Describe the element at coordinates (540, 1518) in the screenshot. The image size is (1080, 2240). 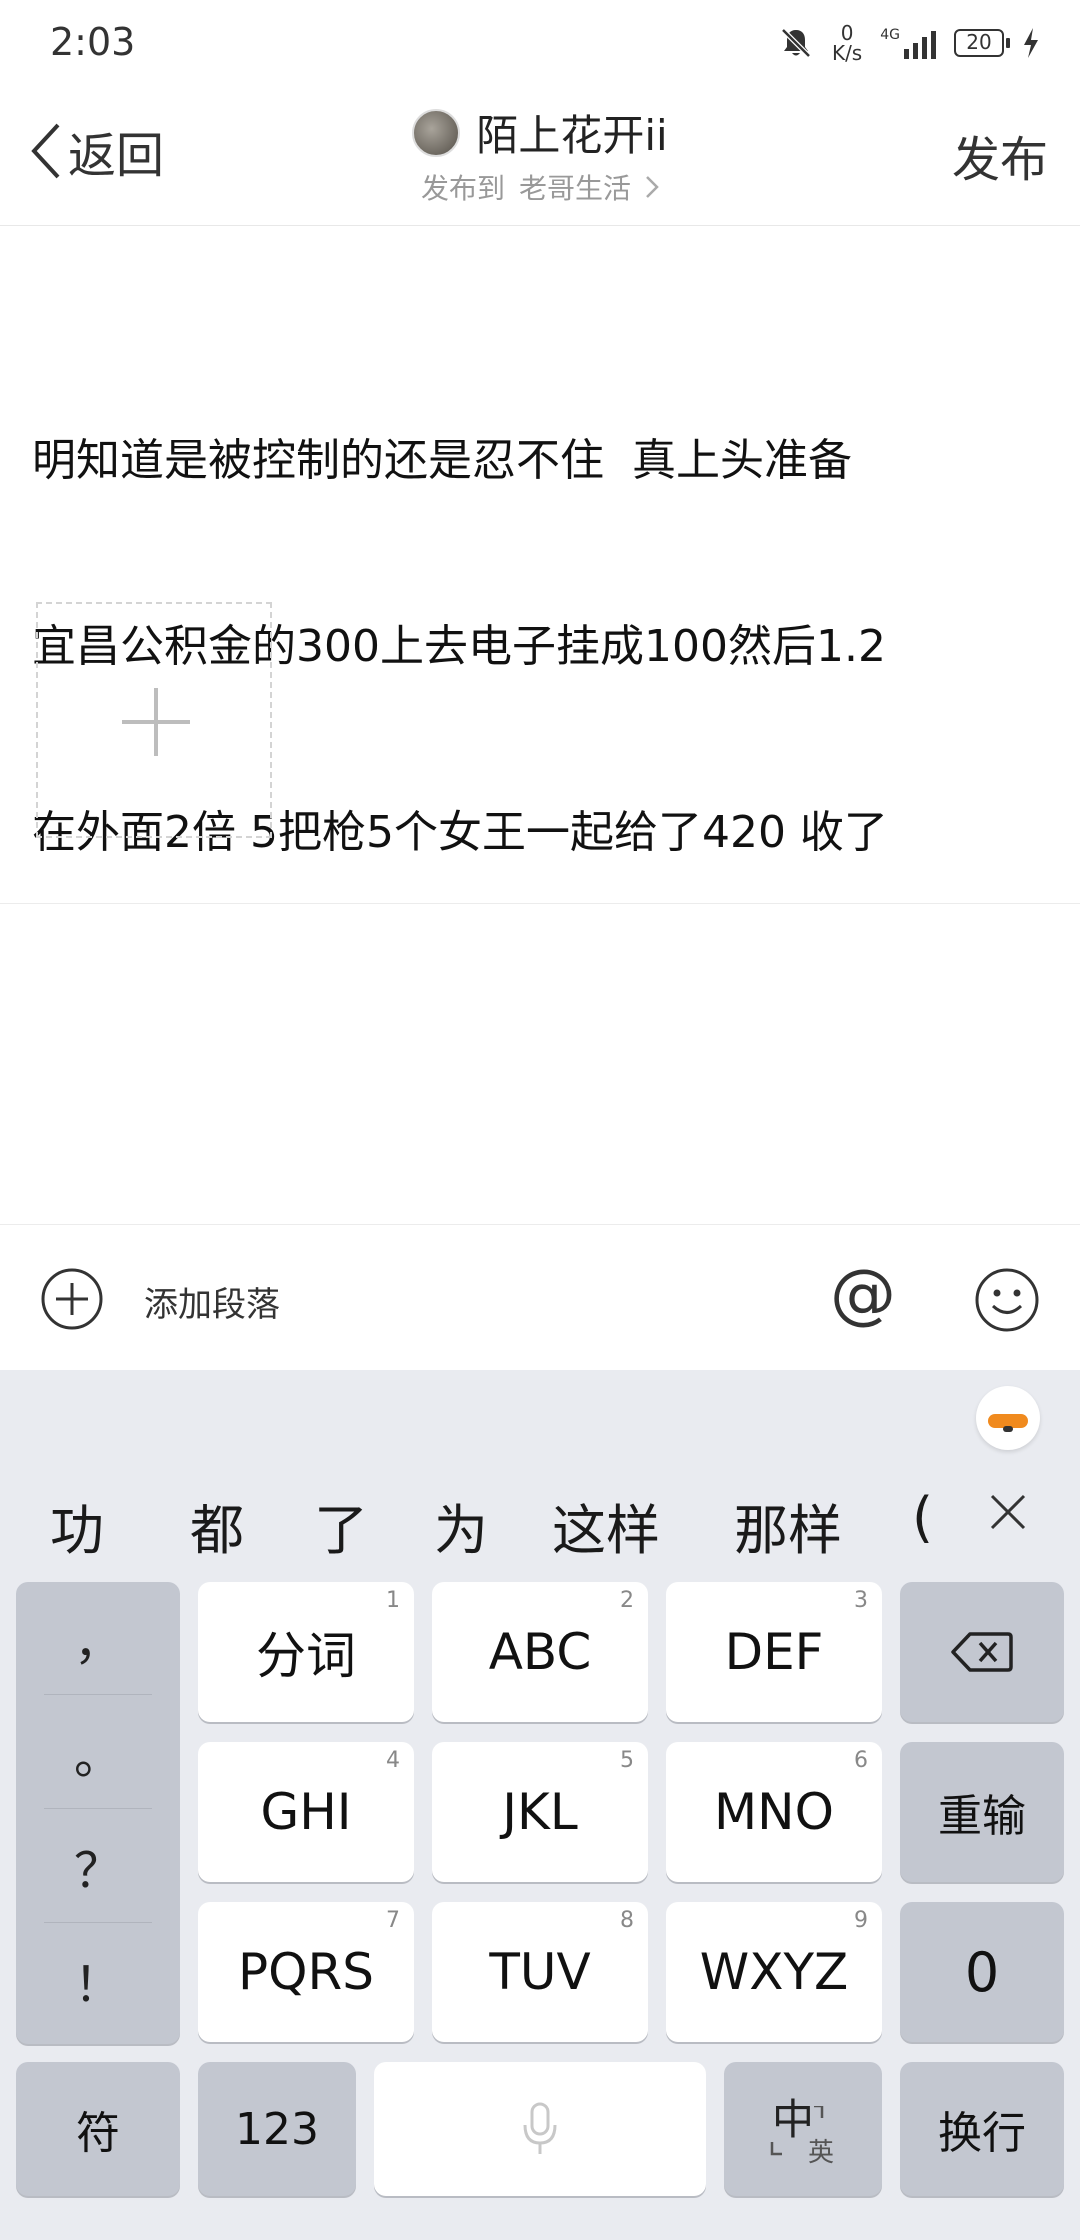
I see `candidate-bar: 功 都 了 为 这样 那样 (` at that location.